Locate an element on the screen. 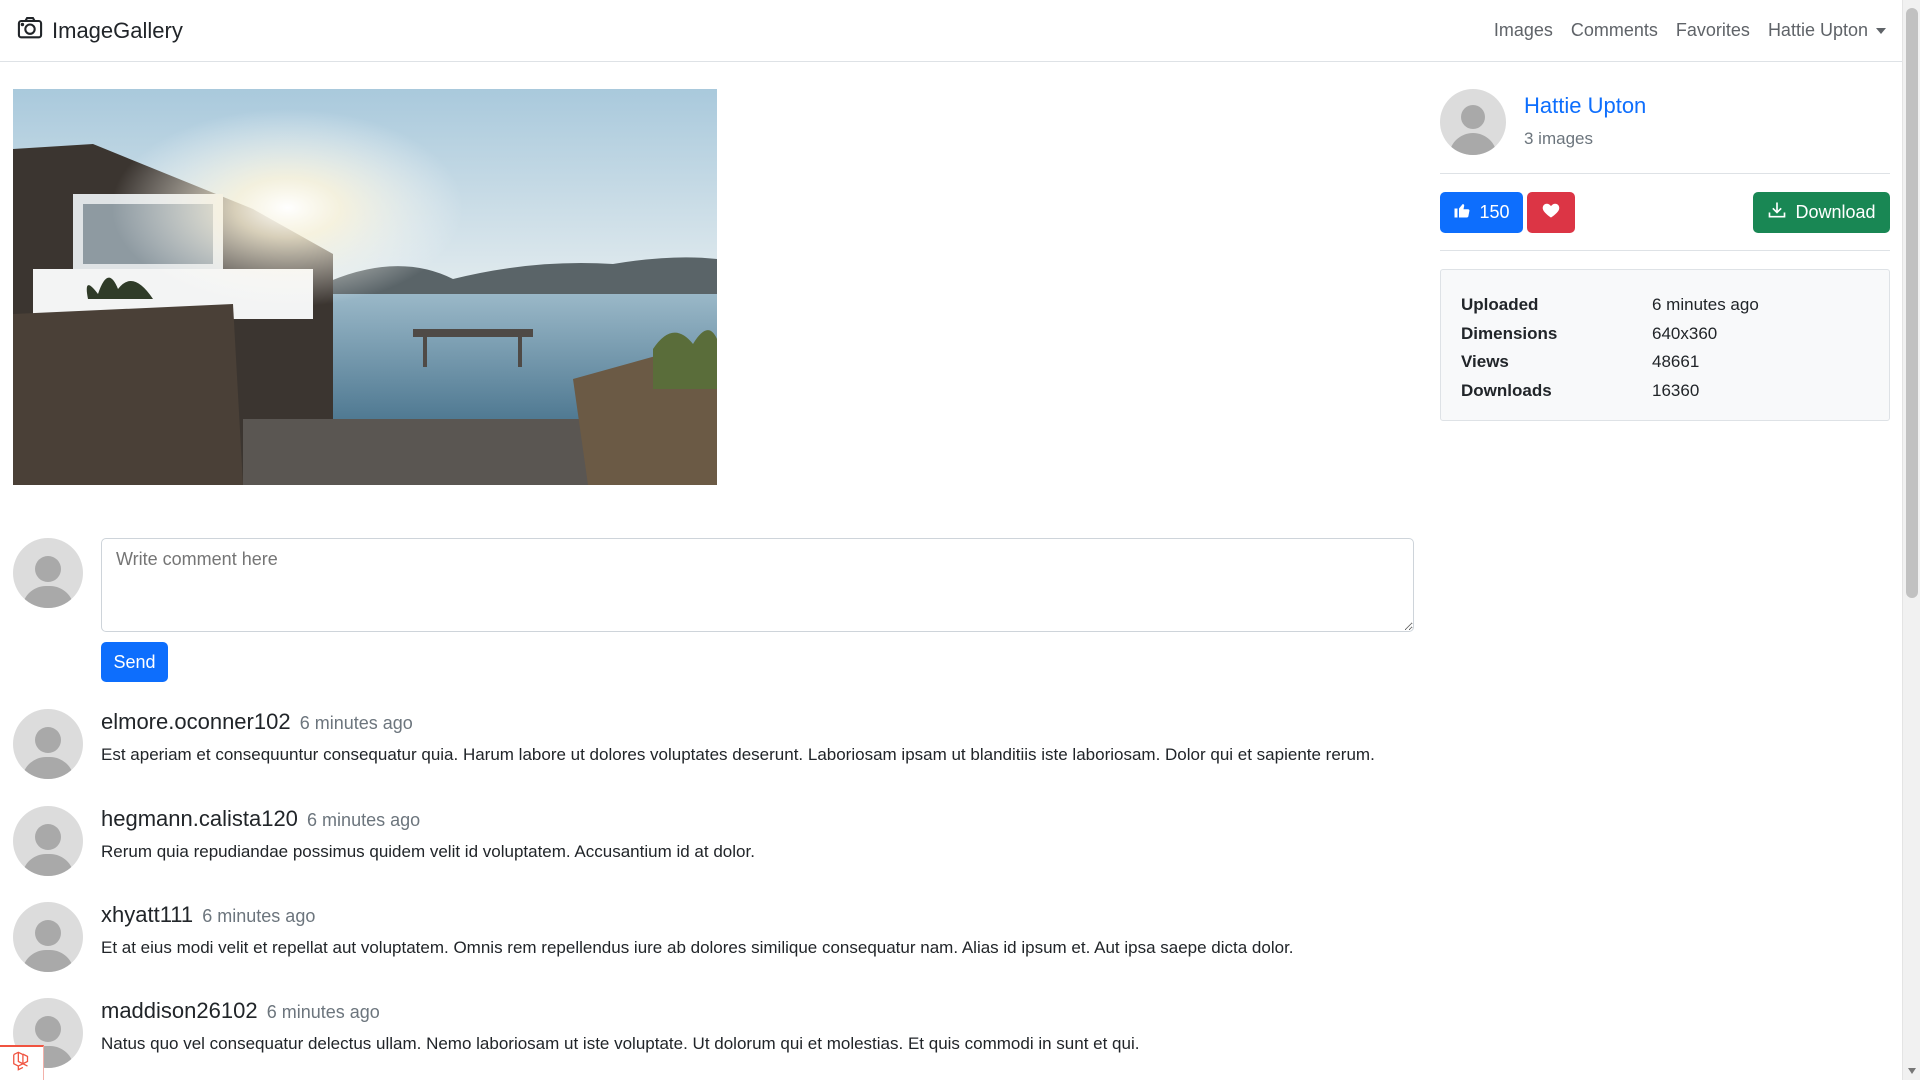  laravel-logo-icon is located at coordinates (22, 1063).